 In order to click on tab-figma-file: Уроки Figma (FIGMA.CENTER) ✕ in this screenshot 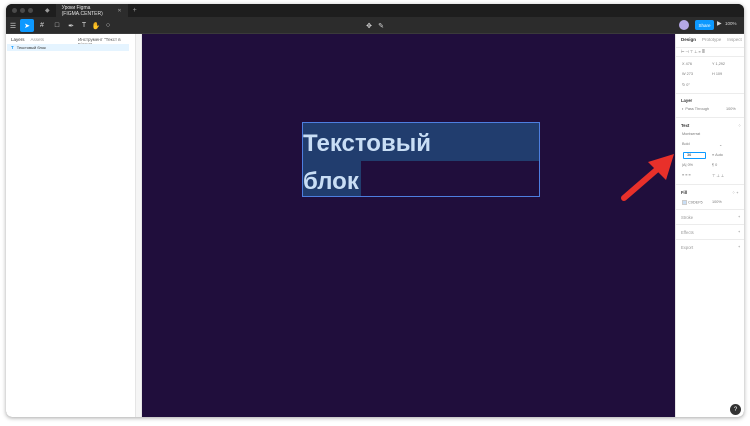, I will do `click(91, 10)`.